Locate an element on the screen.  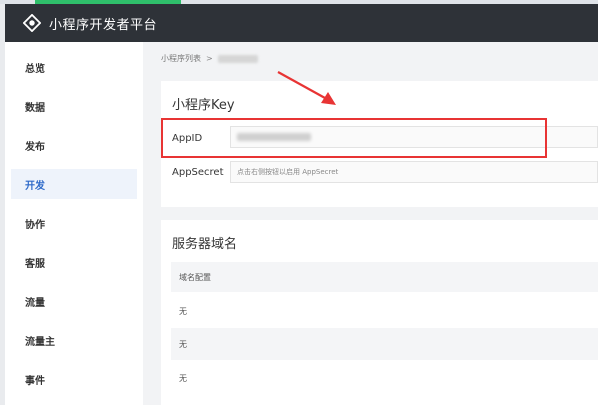
sidebar-item-develop: 开发 is located at coordinates (74, 184).